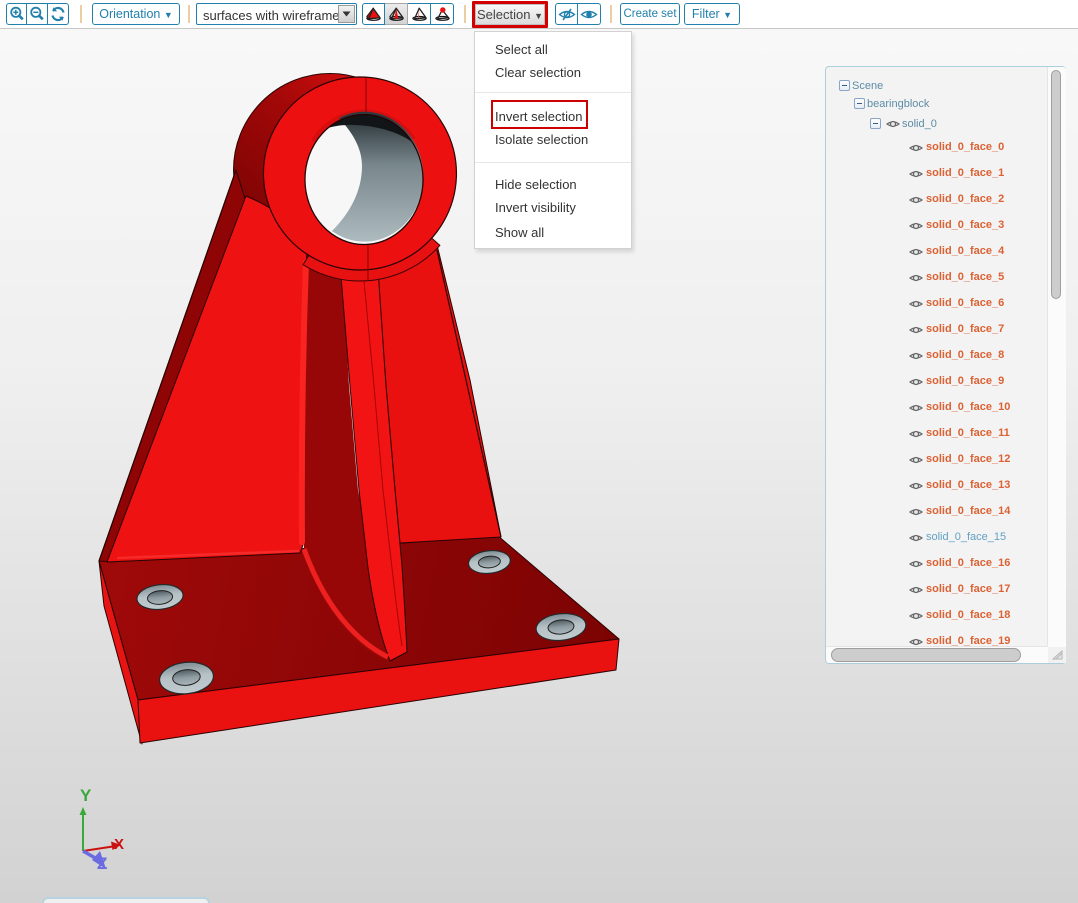 The width and height of the screenshot is (1078, 903). What do you see at coordinates (102, 863) in the screenshot?
I see `svg-text: Z` at bounding box center [102, 863].